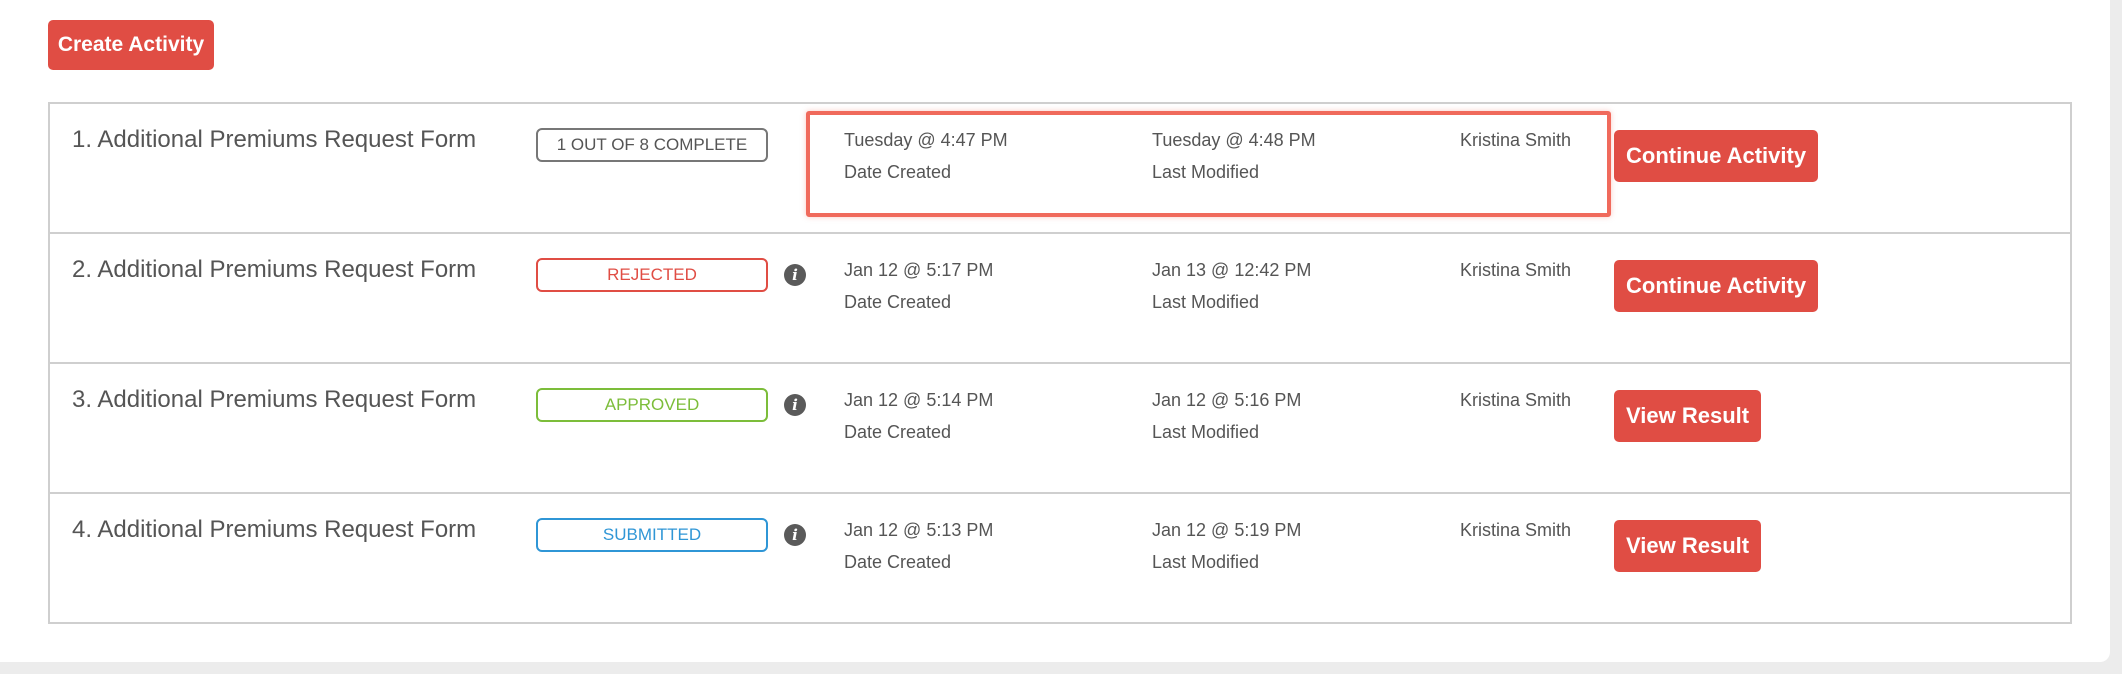 This screenshot has height=674, width=2122. Describe the element at coordinates (652, 535) in the screenshot. I see `status-badge: SUBMITTED` at that location.